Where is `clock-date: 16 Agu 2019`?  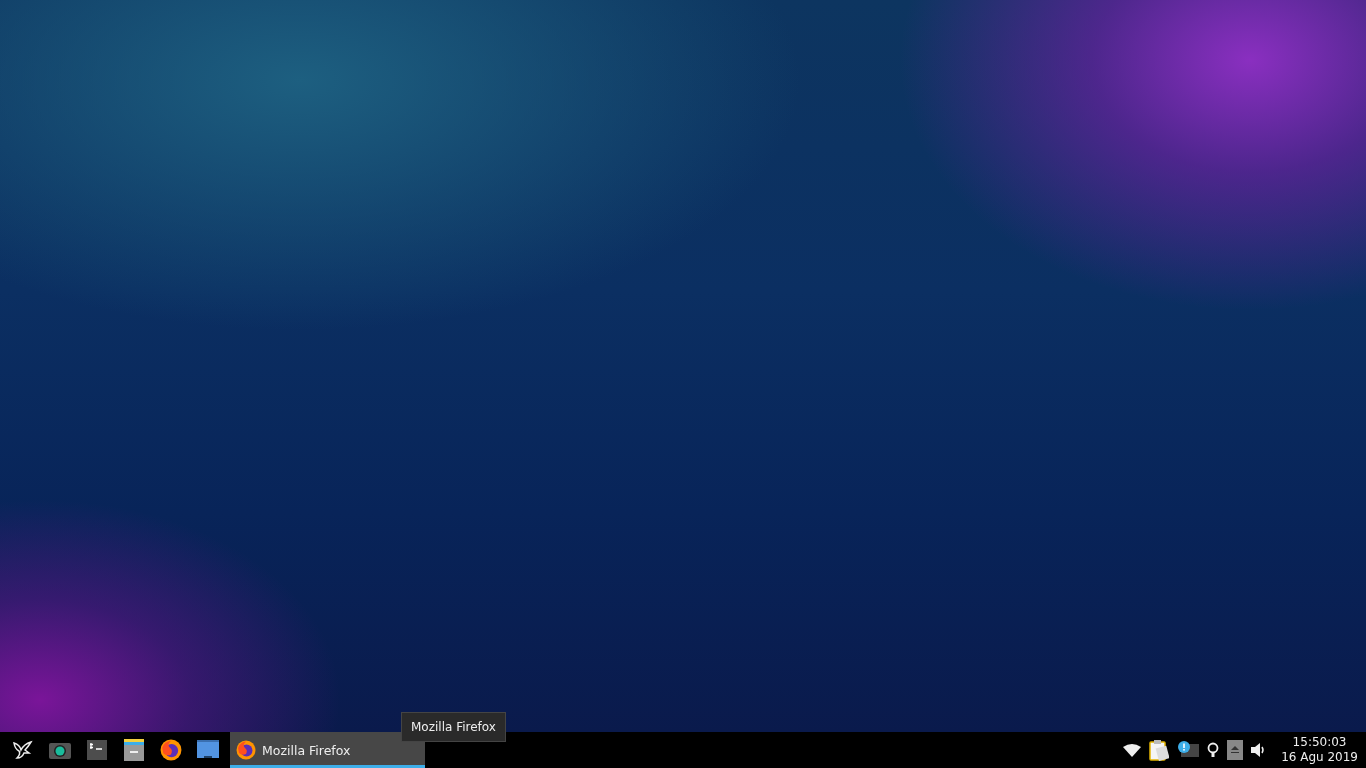
clock-date: 16 Agu 2019 is located at coordinates (1319, 757).